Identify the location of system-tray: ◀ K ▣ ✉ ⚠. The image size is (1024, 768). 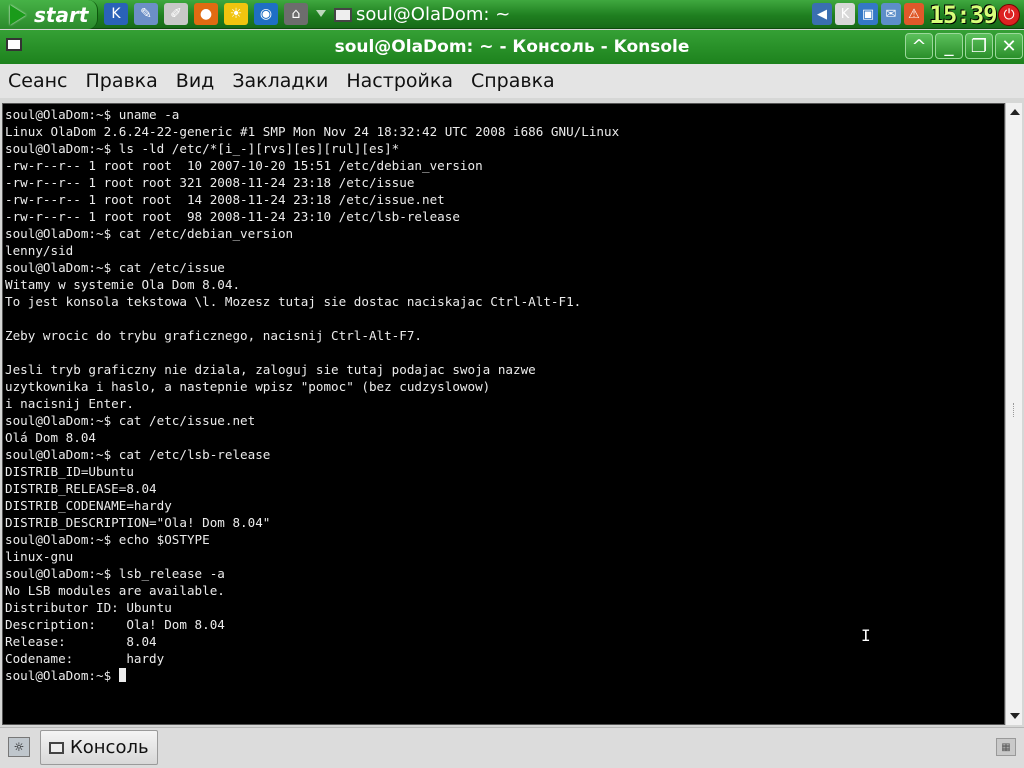
(868, 14).